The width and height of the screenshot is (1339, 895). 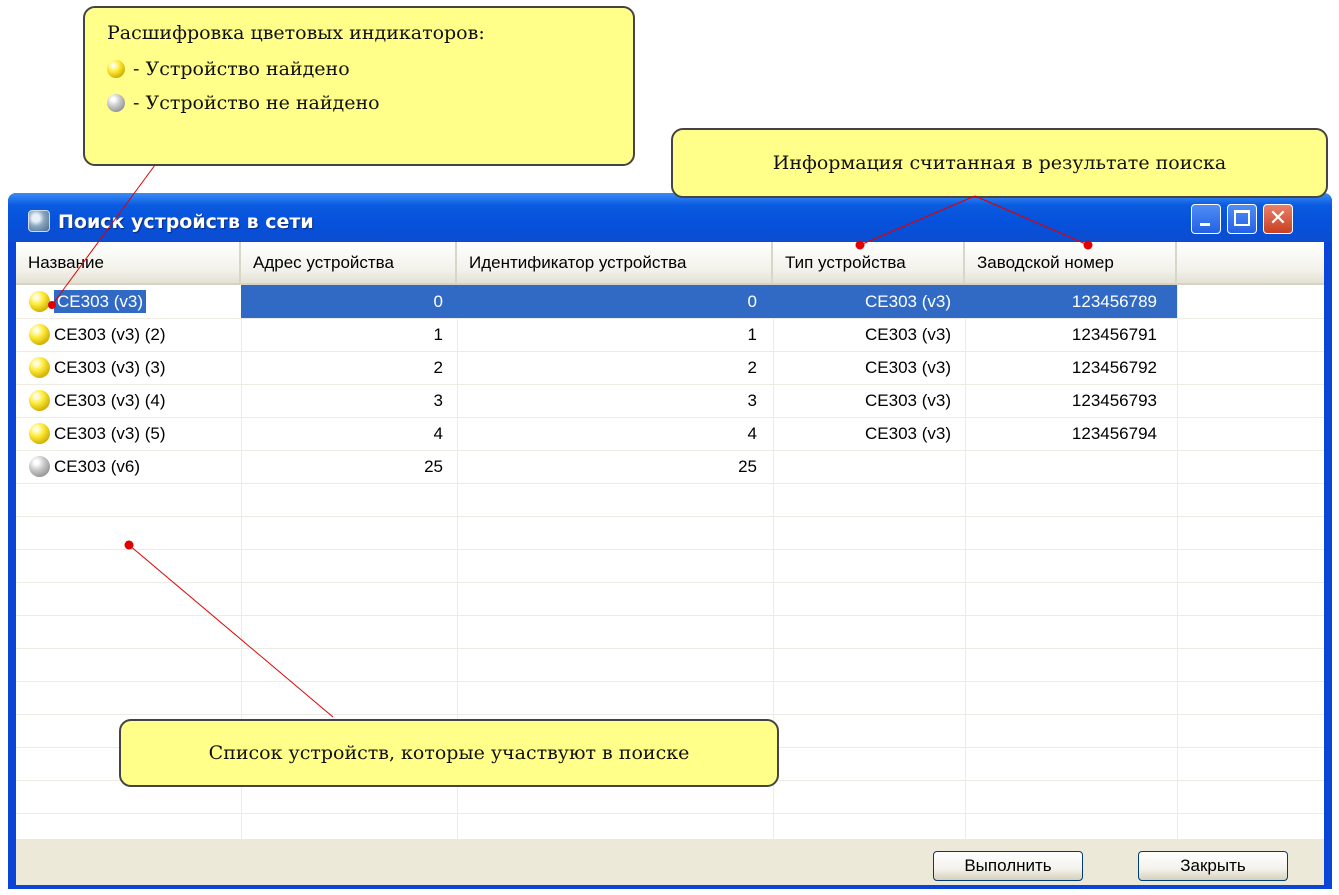 I want to click on address-cell: 1, so click(x=438, y=334).